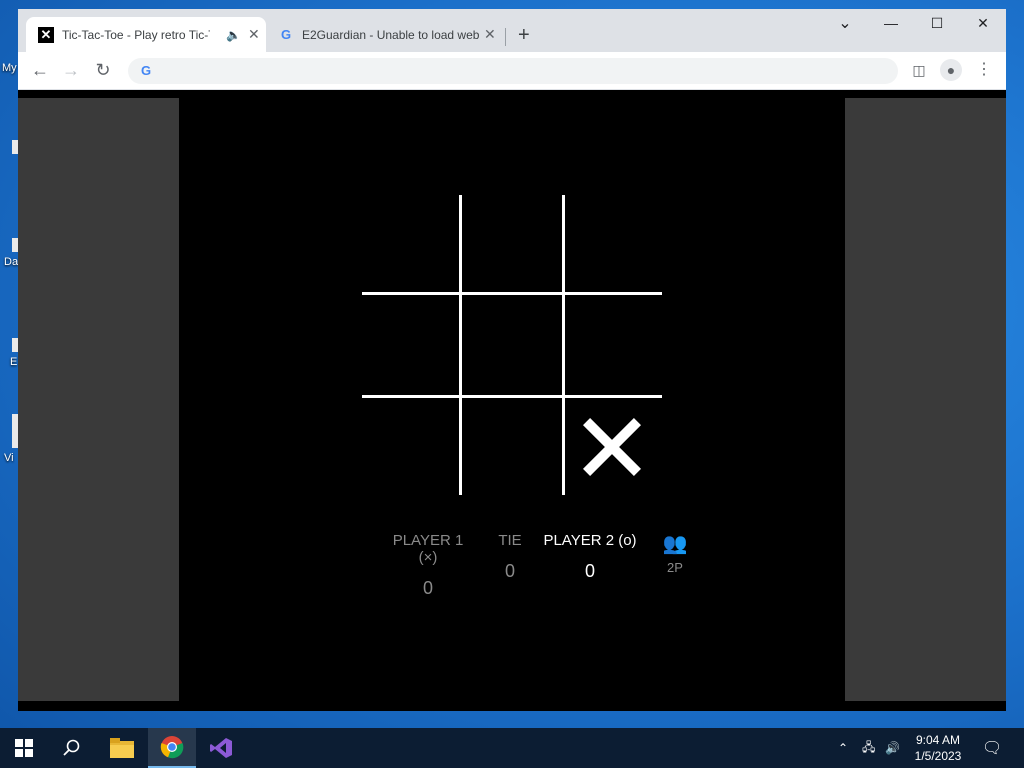 Image resolution: width=1024 pixels, height=768 pixels. I want to click on visual-studio-icon, so click(221, 748).